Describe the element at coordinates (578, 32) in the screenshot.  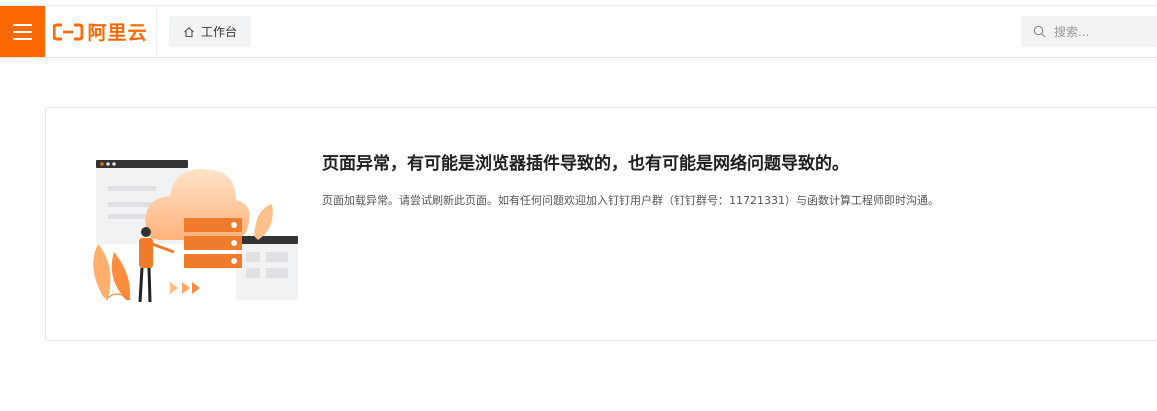
I see `top-navigation-bar: 阿里云 工作台` at that location.